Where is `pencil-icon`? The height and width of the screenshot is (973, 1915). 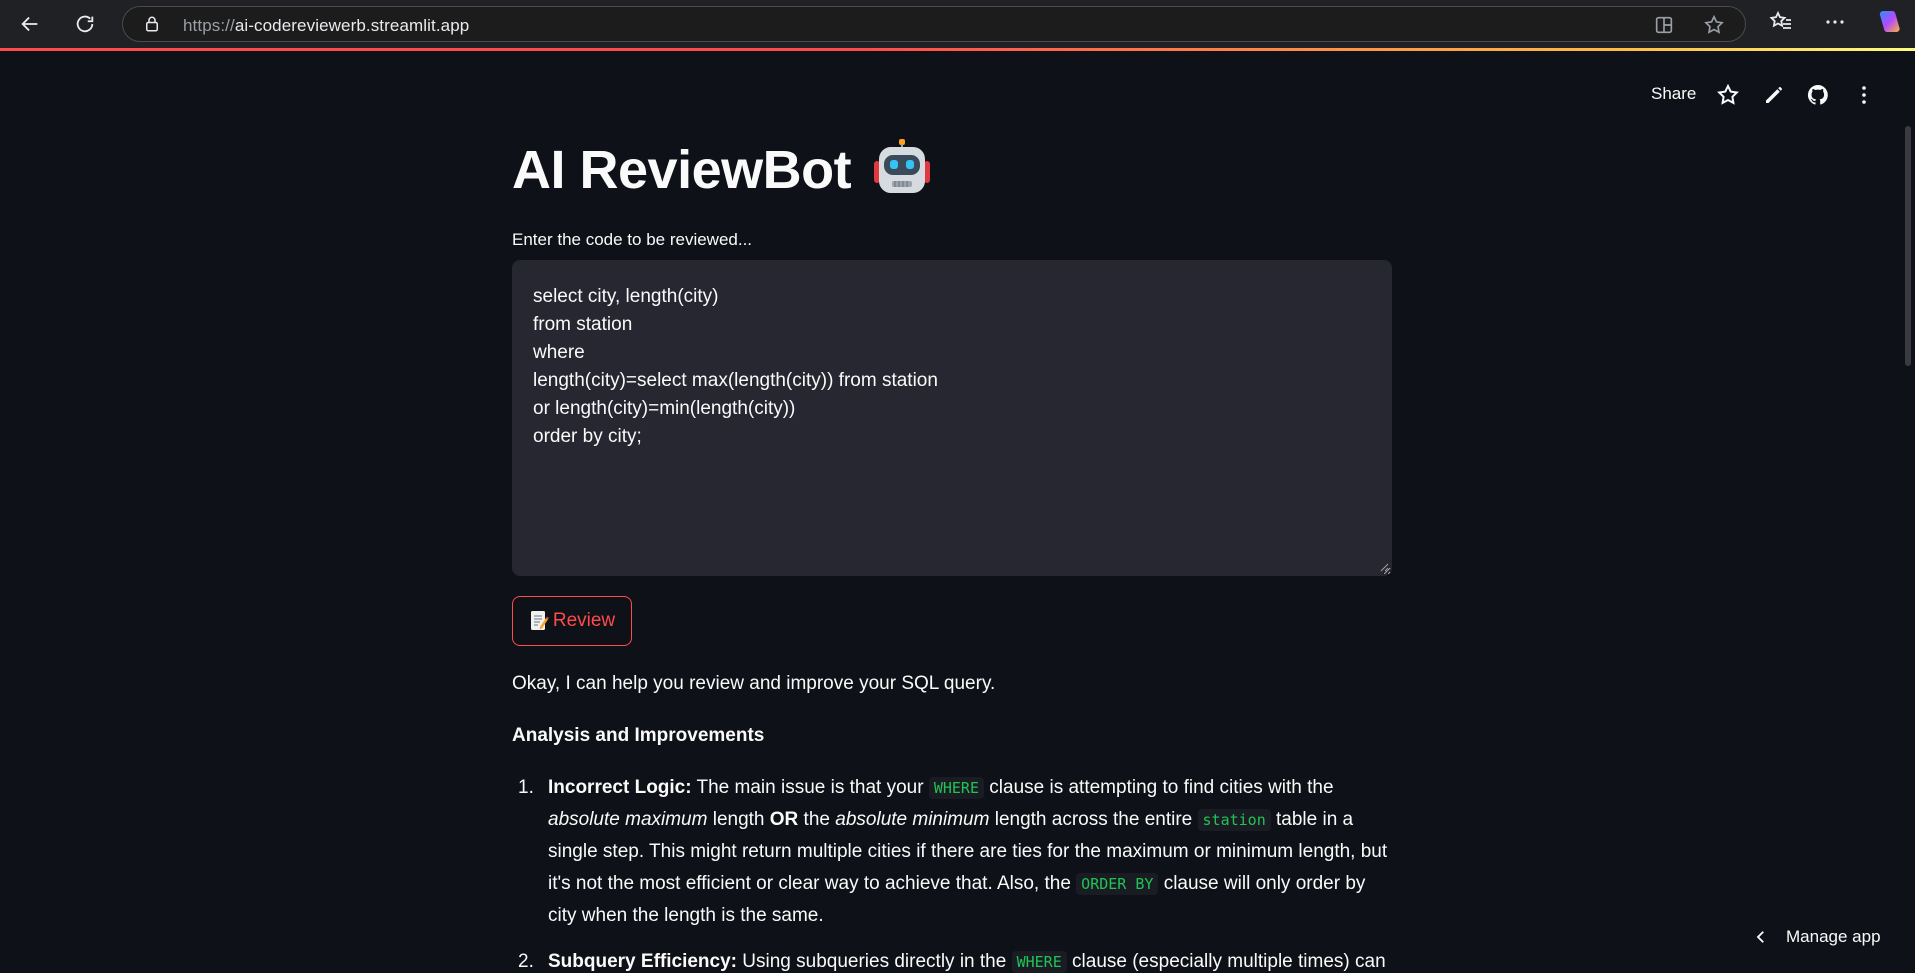 pencil-icon is located at coordinates (1774, 95).